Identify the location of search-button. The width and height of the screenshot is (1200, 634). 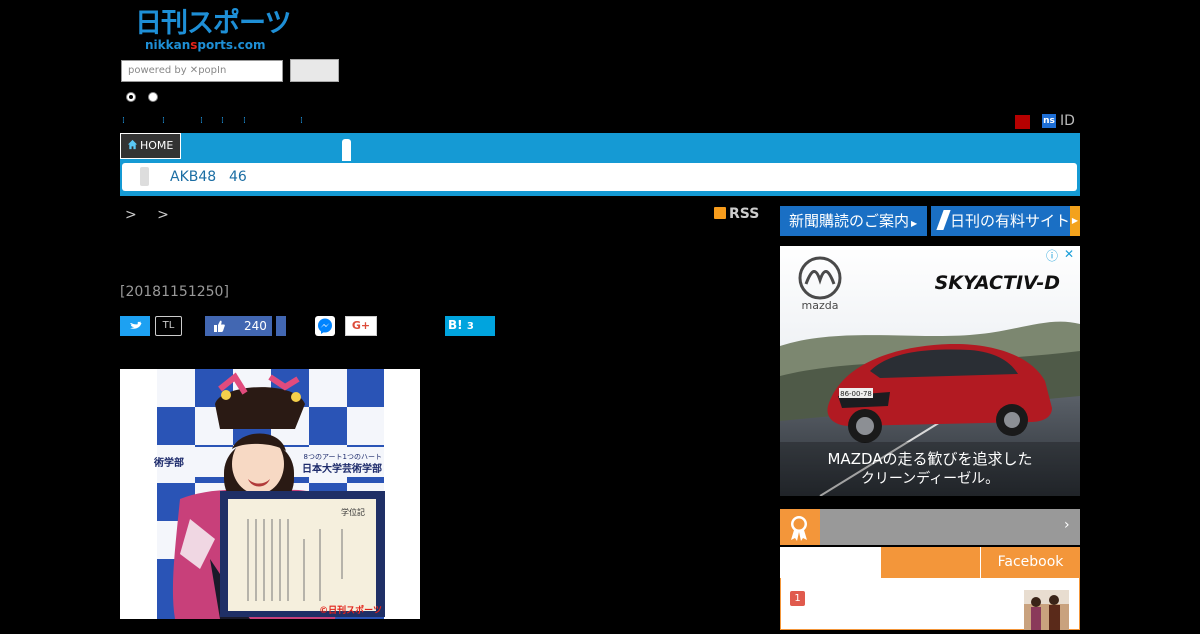
(314, 70).